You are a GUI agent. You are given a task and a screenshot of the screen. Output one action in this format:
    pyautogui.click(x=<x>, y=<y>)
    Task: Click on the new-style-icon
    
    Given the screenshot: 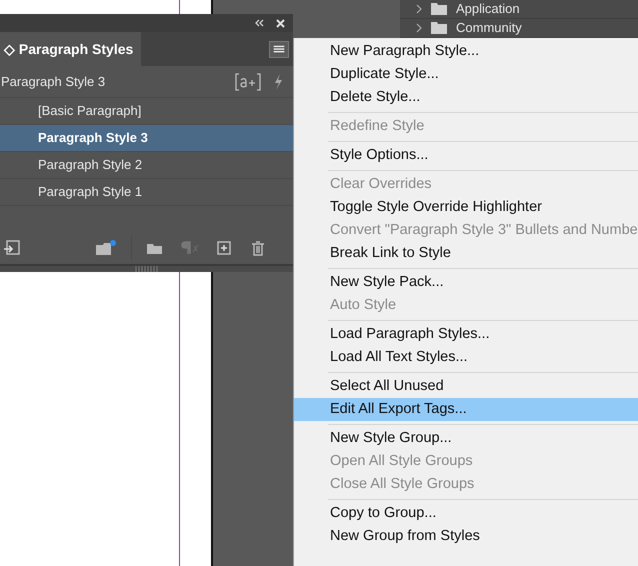 What is the action you would take?
    pyautogui.click(x=248, y=81)
    